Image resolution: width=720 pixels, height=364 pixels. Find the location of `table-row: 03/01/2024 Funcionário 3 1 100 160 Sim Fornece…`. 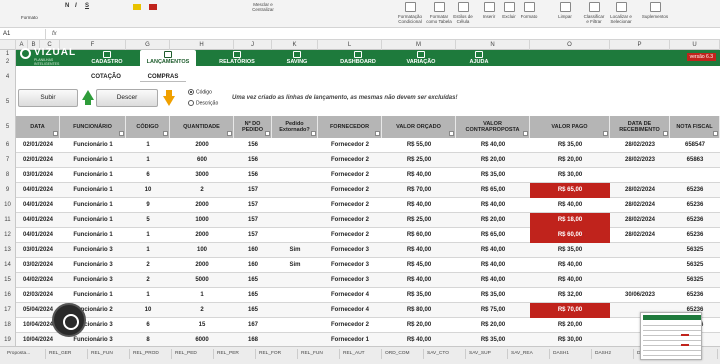

table-row: 03/01/2024 Funcionário 3 1 100 160 Sim Fornece… is located at coordinates (368, 250).